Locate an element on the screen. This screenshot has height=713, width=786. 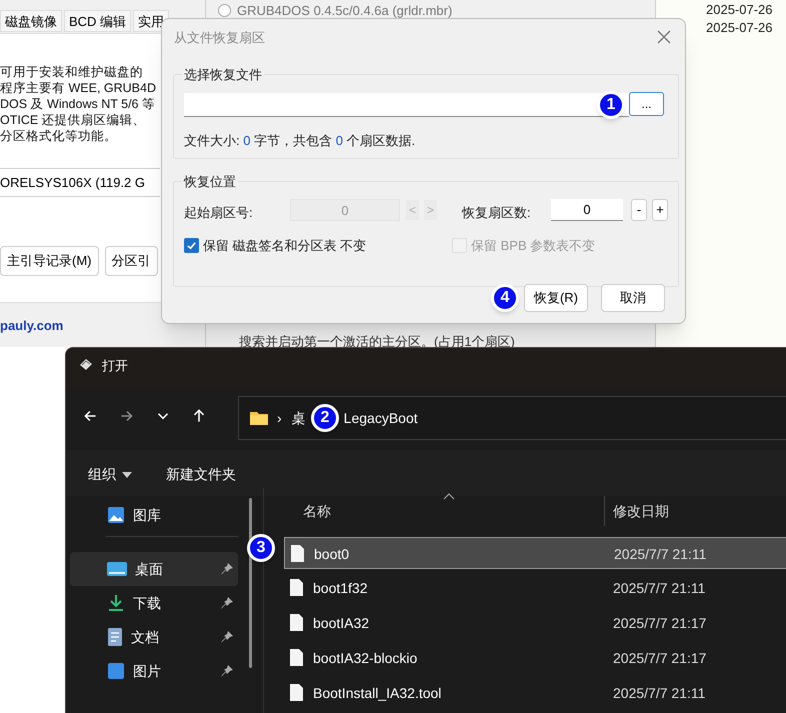
sidebar-item: 文档 is located at coordinates (154, 637).